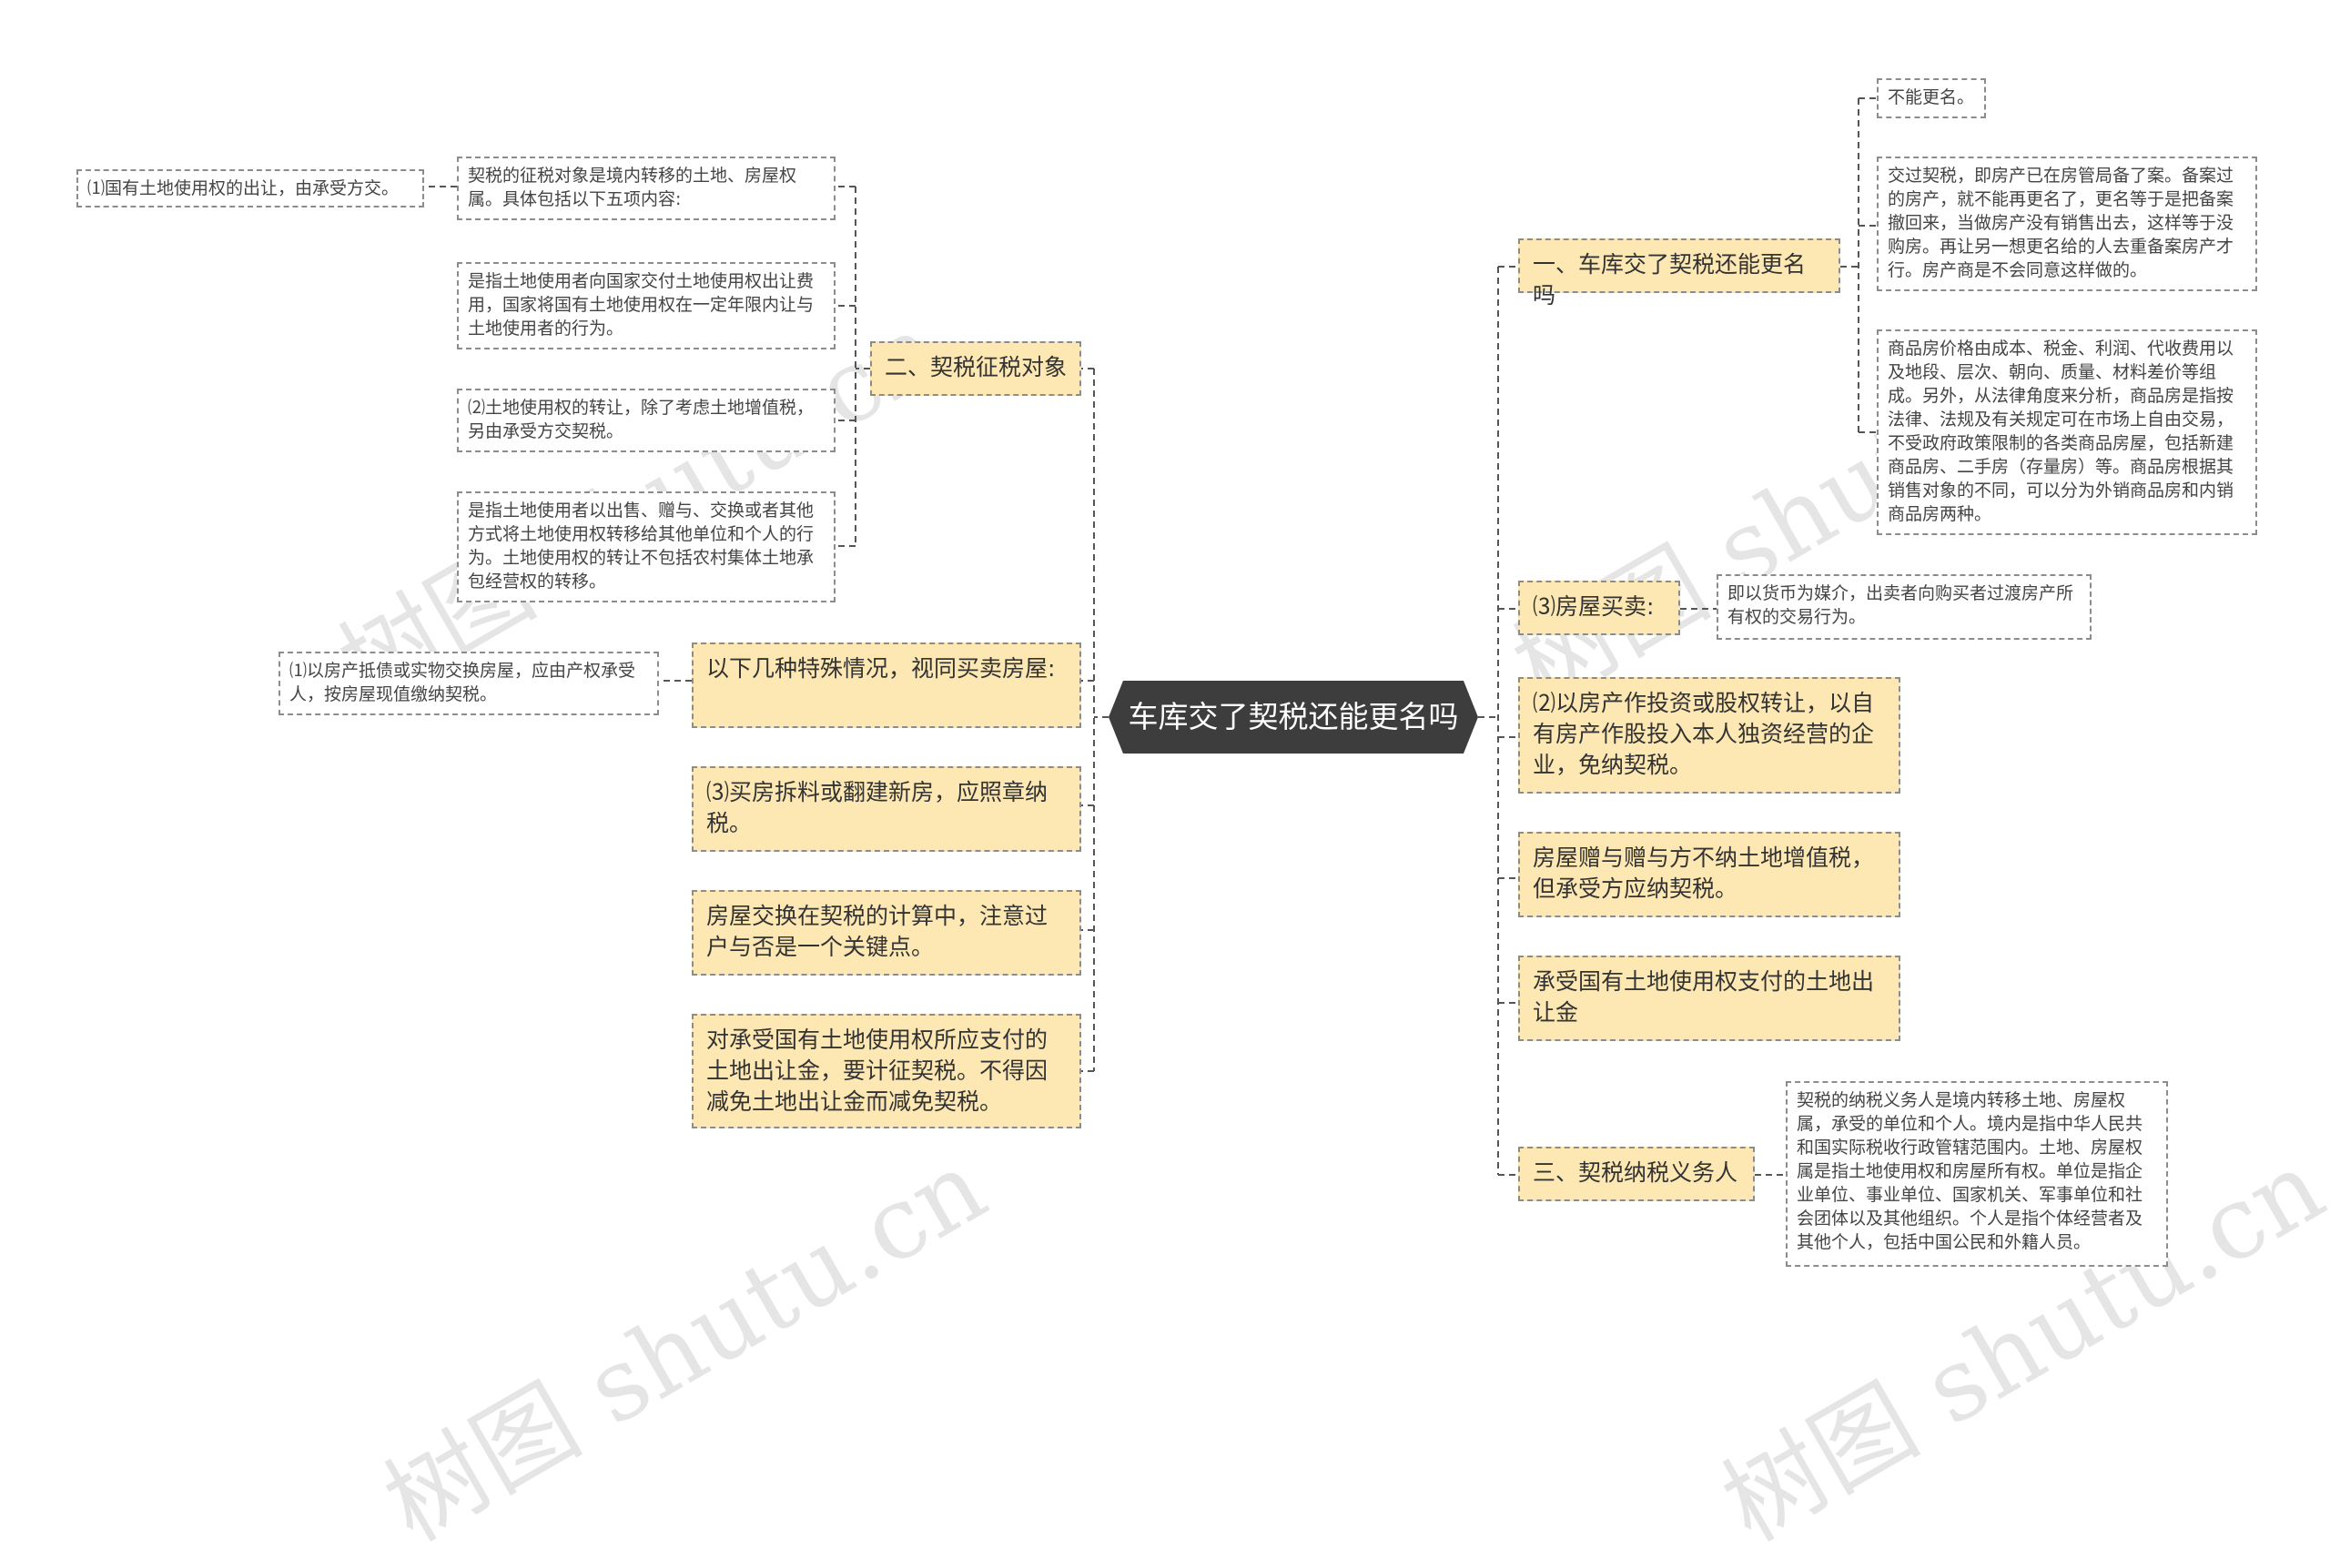  What do you see at coordinates (1636, 1174) in the screenshot?
I see `topic-taxpayer: 三、契税纳税义务人` at bounding box center [1636, 1174].